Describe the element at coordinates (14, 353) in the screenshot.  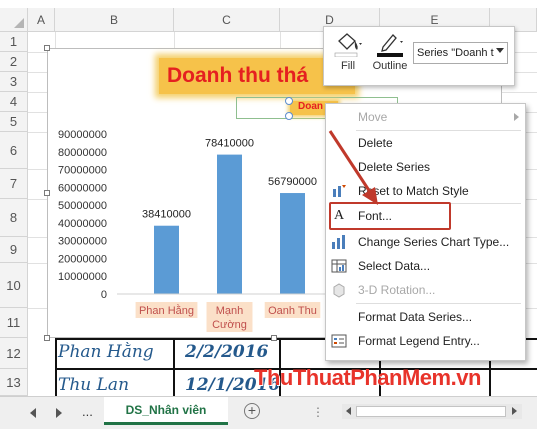
I see `row-header-12: 12` at that location.